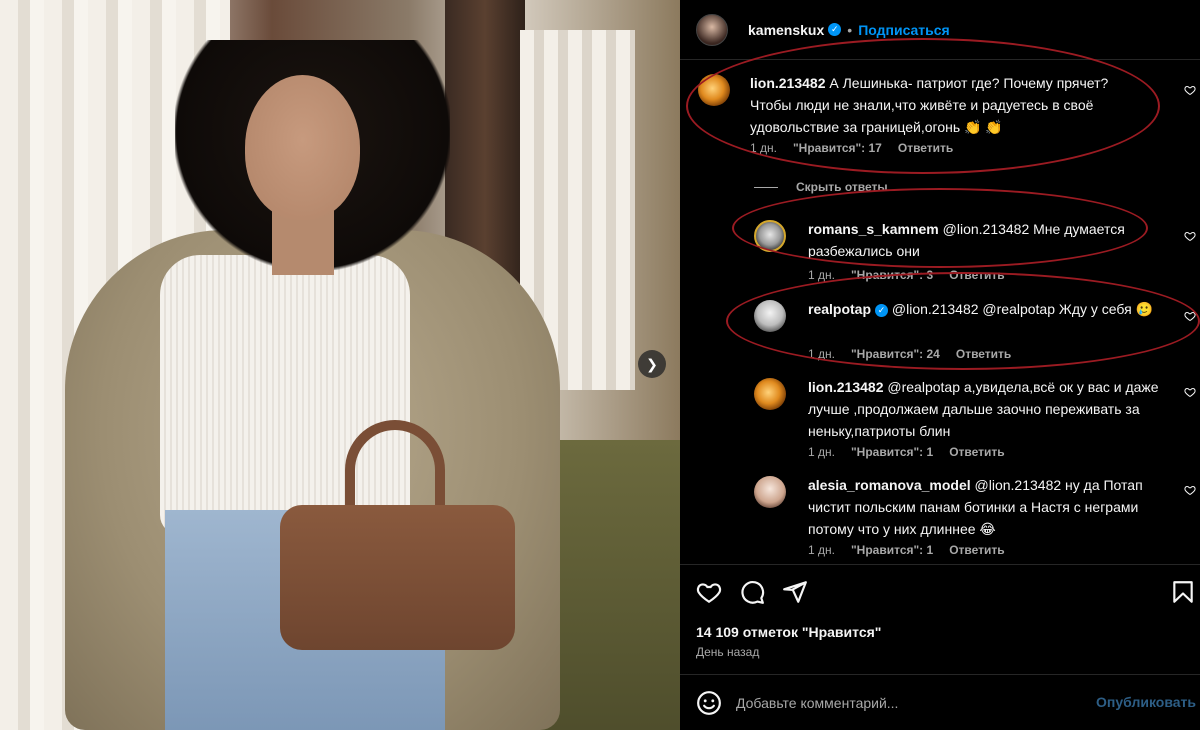  I want to click on comment-meta: 1 дн. "Нравится": 17 Ответить, so click(851, 148).